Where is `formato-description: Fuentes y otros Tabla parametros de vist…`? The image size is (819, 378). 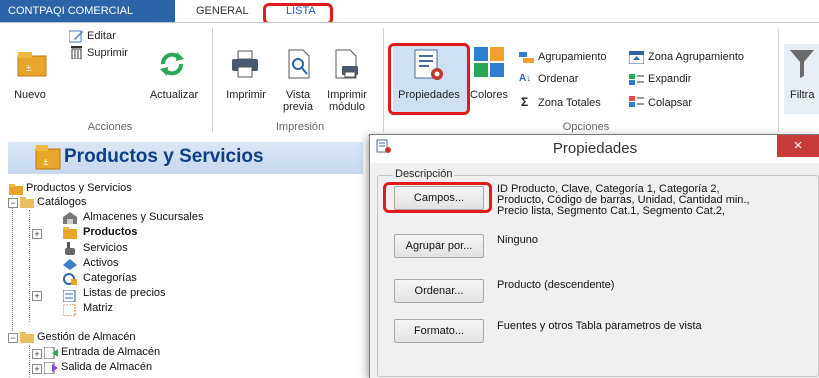 formato-description: Fuentes y otros Tabla parametros de vist… is located at coordinates (599, 326).